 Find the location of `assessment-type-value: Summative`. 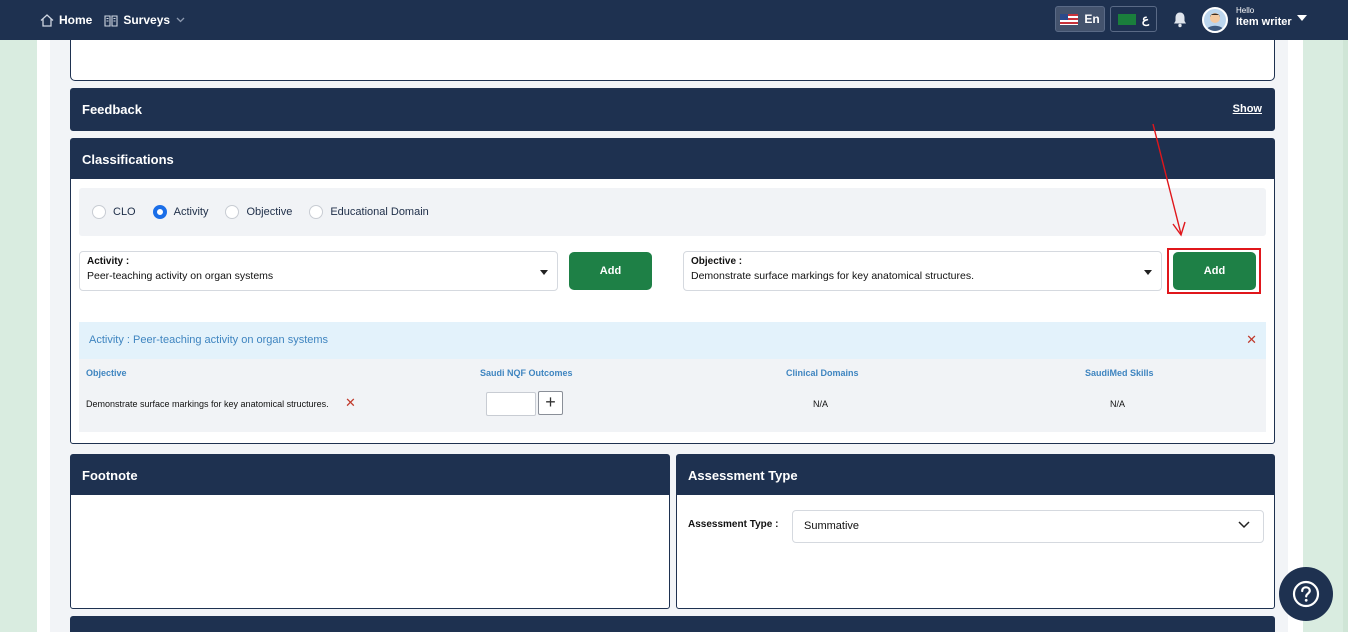

assessment-type-value: Summative is located at coordinates (832, 526).